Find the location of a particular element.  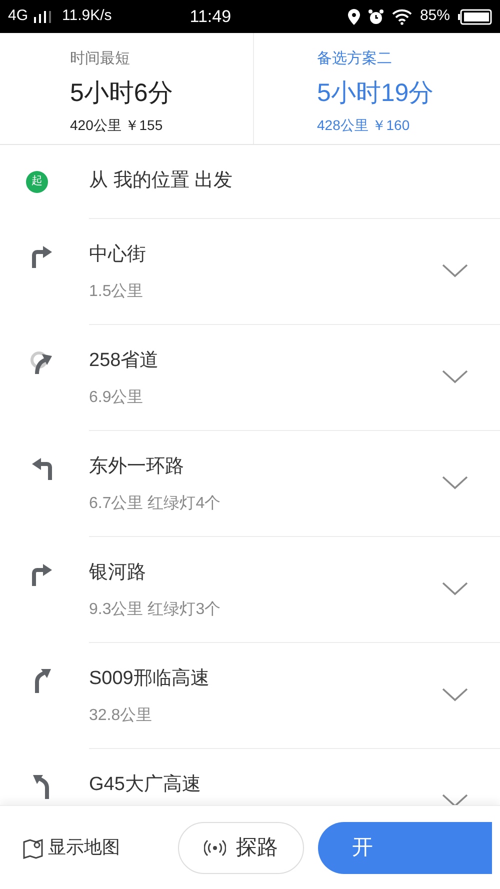

route-option: 备选方案二 5小时19分 428公里 ￥160 is located at coordinates (376, 88).